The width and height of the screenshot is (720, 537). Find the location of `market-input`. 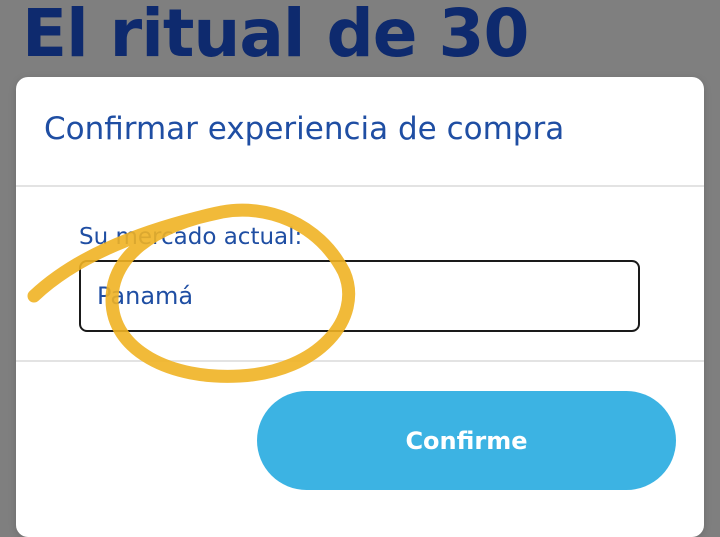

market-input is located at coordinates (359, 296).